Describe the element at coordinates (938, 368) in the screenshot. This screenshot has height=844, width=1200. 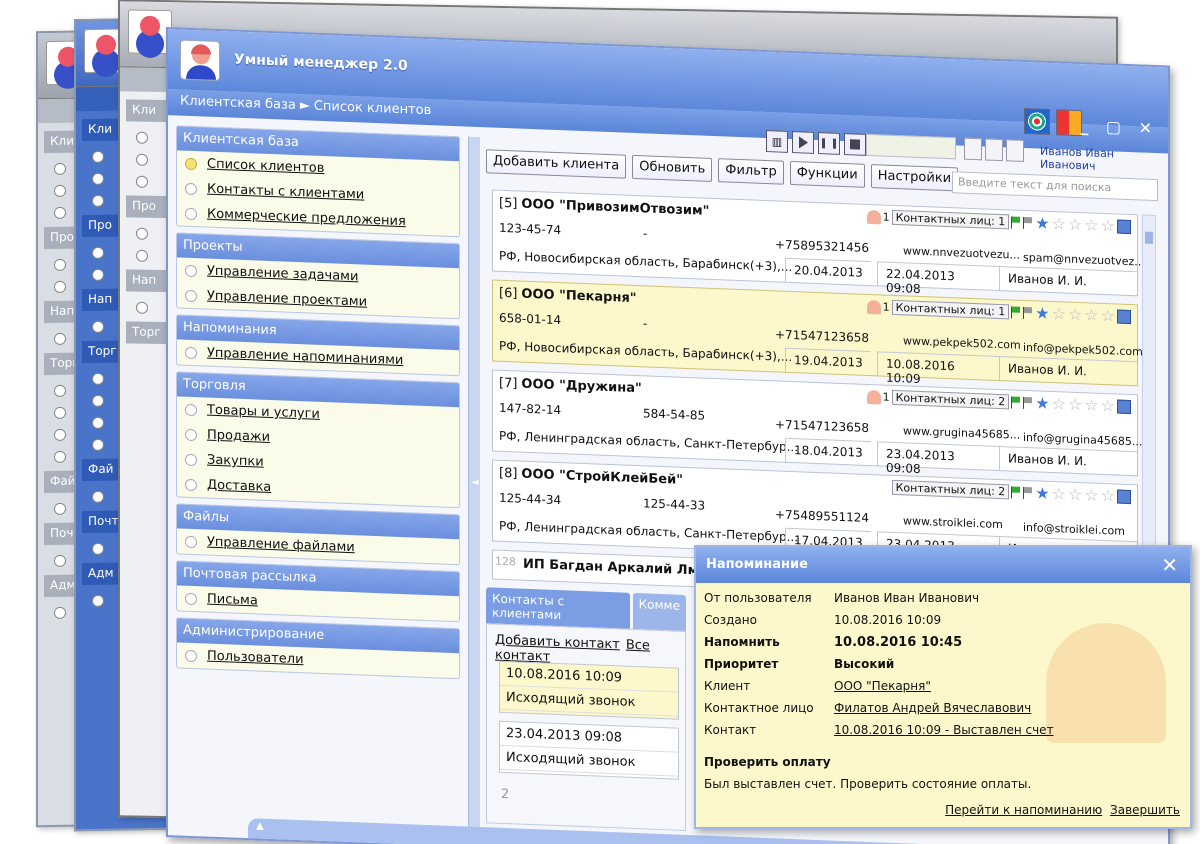
I see `last-contact-date: 10.08.2016 10:09` at that location.